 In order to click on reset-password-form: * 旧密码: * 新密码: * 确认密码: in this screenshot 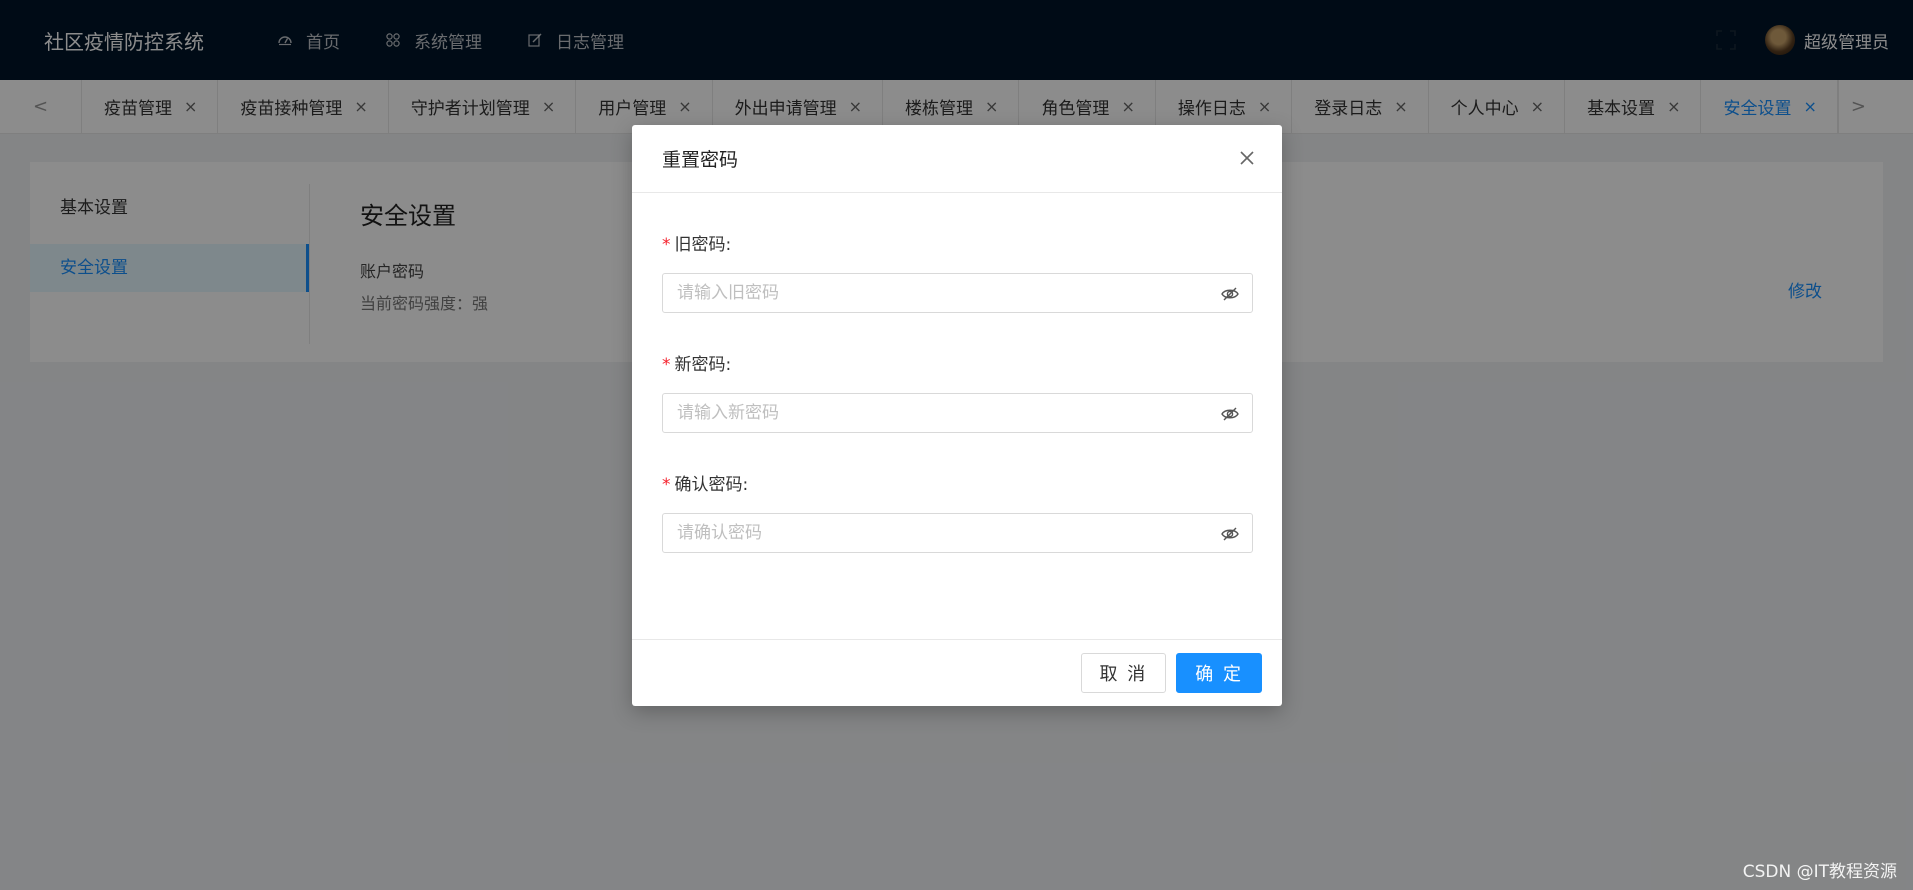, I will do `click(957, 373)`.